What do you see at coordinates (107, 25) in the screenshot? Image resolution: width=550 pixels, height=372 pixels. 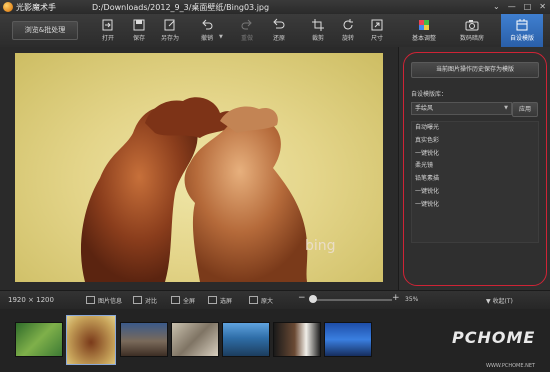 I see `open-icon` at bounding box center [107, 25].